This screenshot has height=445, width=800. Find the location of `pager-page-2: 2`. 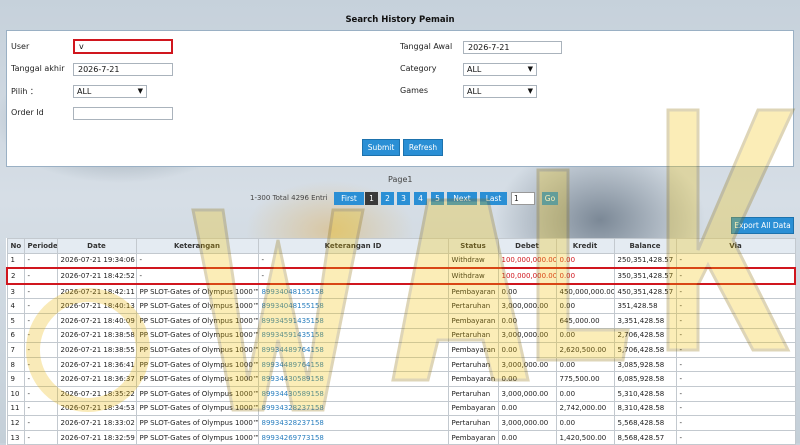

pager-page-2: 2 is located at coordinates (387, 198).